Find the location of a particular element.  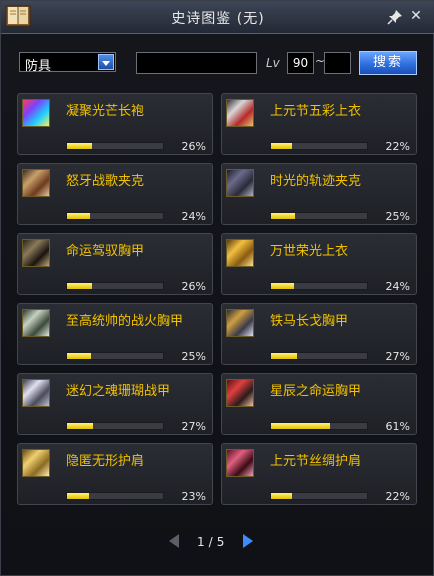

total-pages: 5 is located at coordinates (220, 542).